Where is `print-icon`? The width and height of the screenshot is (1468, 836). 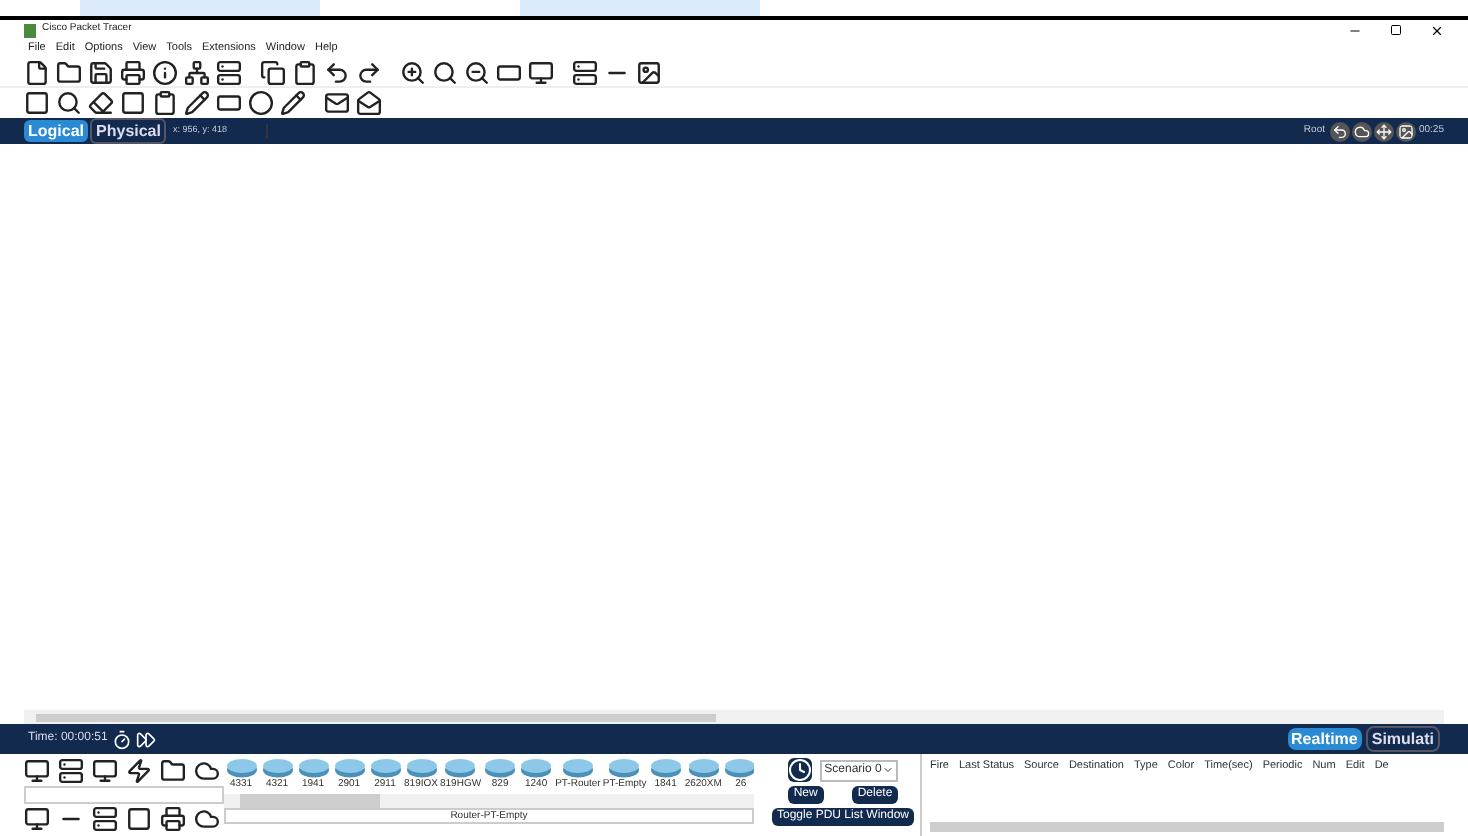
print-icon is located at coordinates (133, 72).